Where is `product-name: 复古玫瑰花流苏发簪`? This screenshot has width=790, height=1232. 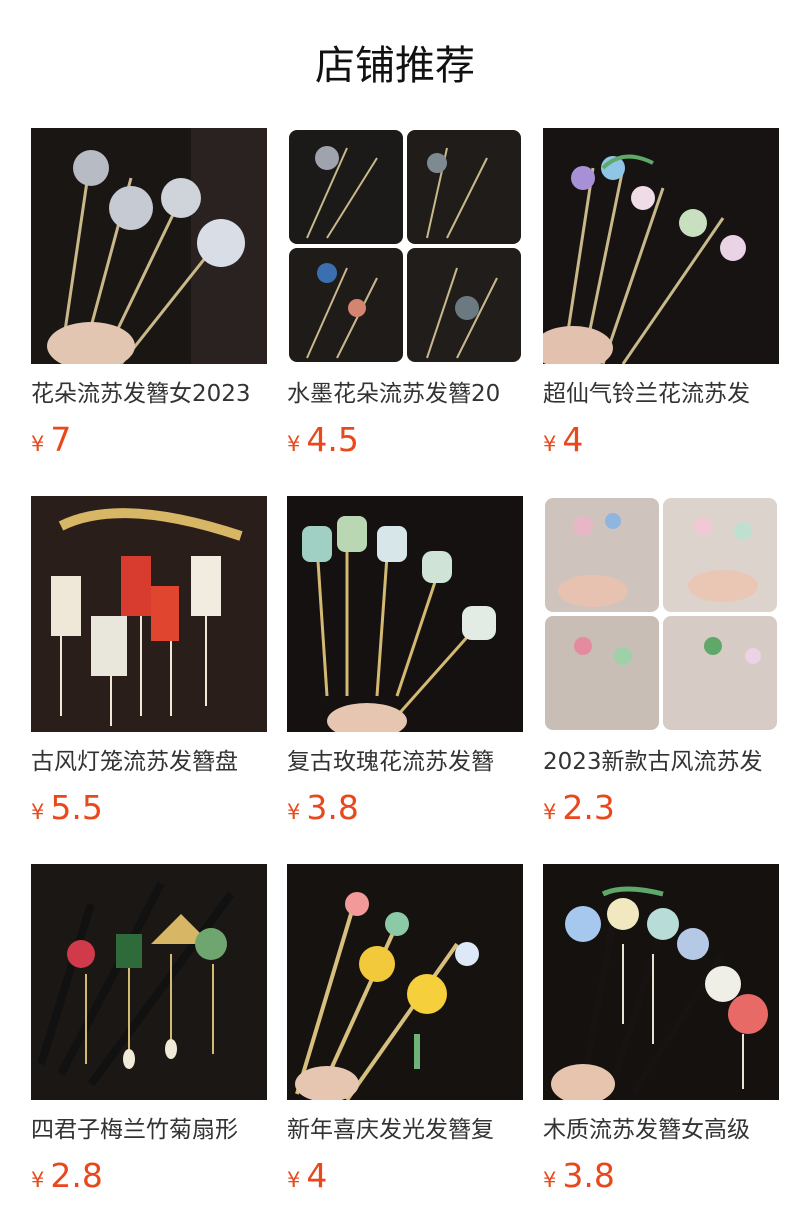 product-name: 复古玫瑰花流苏发簪 is located at coordinates (390, 762).